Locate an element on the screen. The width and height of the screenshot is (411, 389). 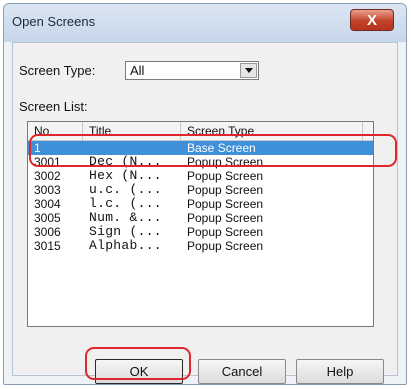
list-item-no: 3003 is located at coordinates (47, 190).